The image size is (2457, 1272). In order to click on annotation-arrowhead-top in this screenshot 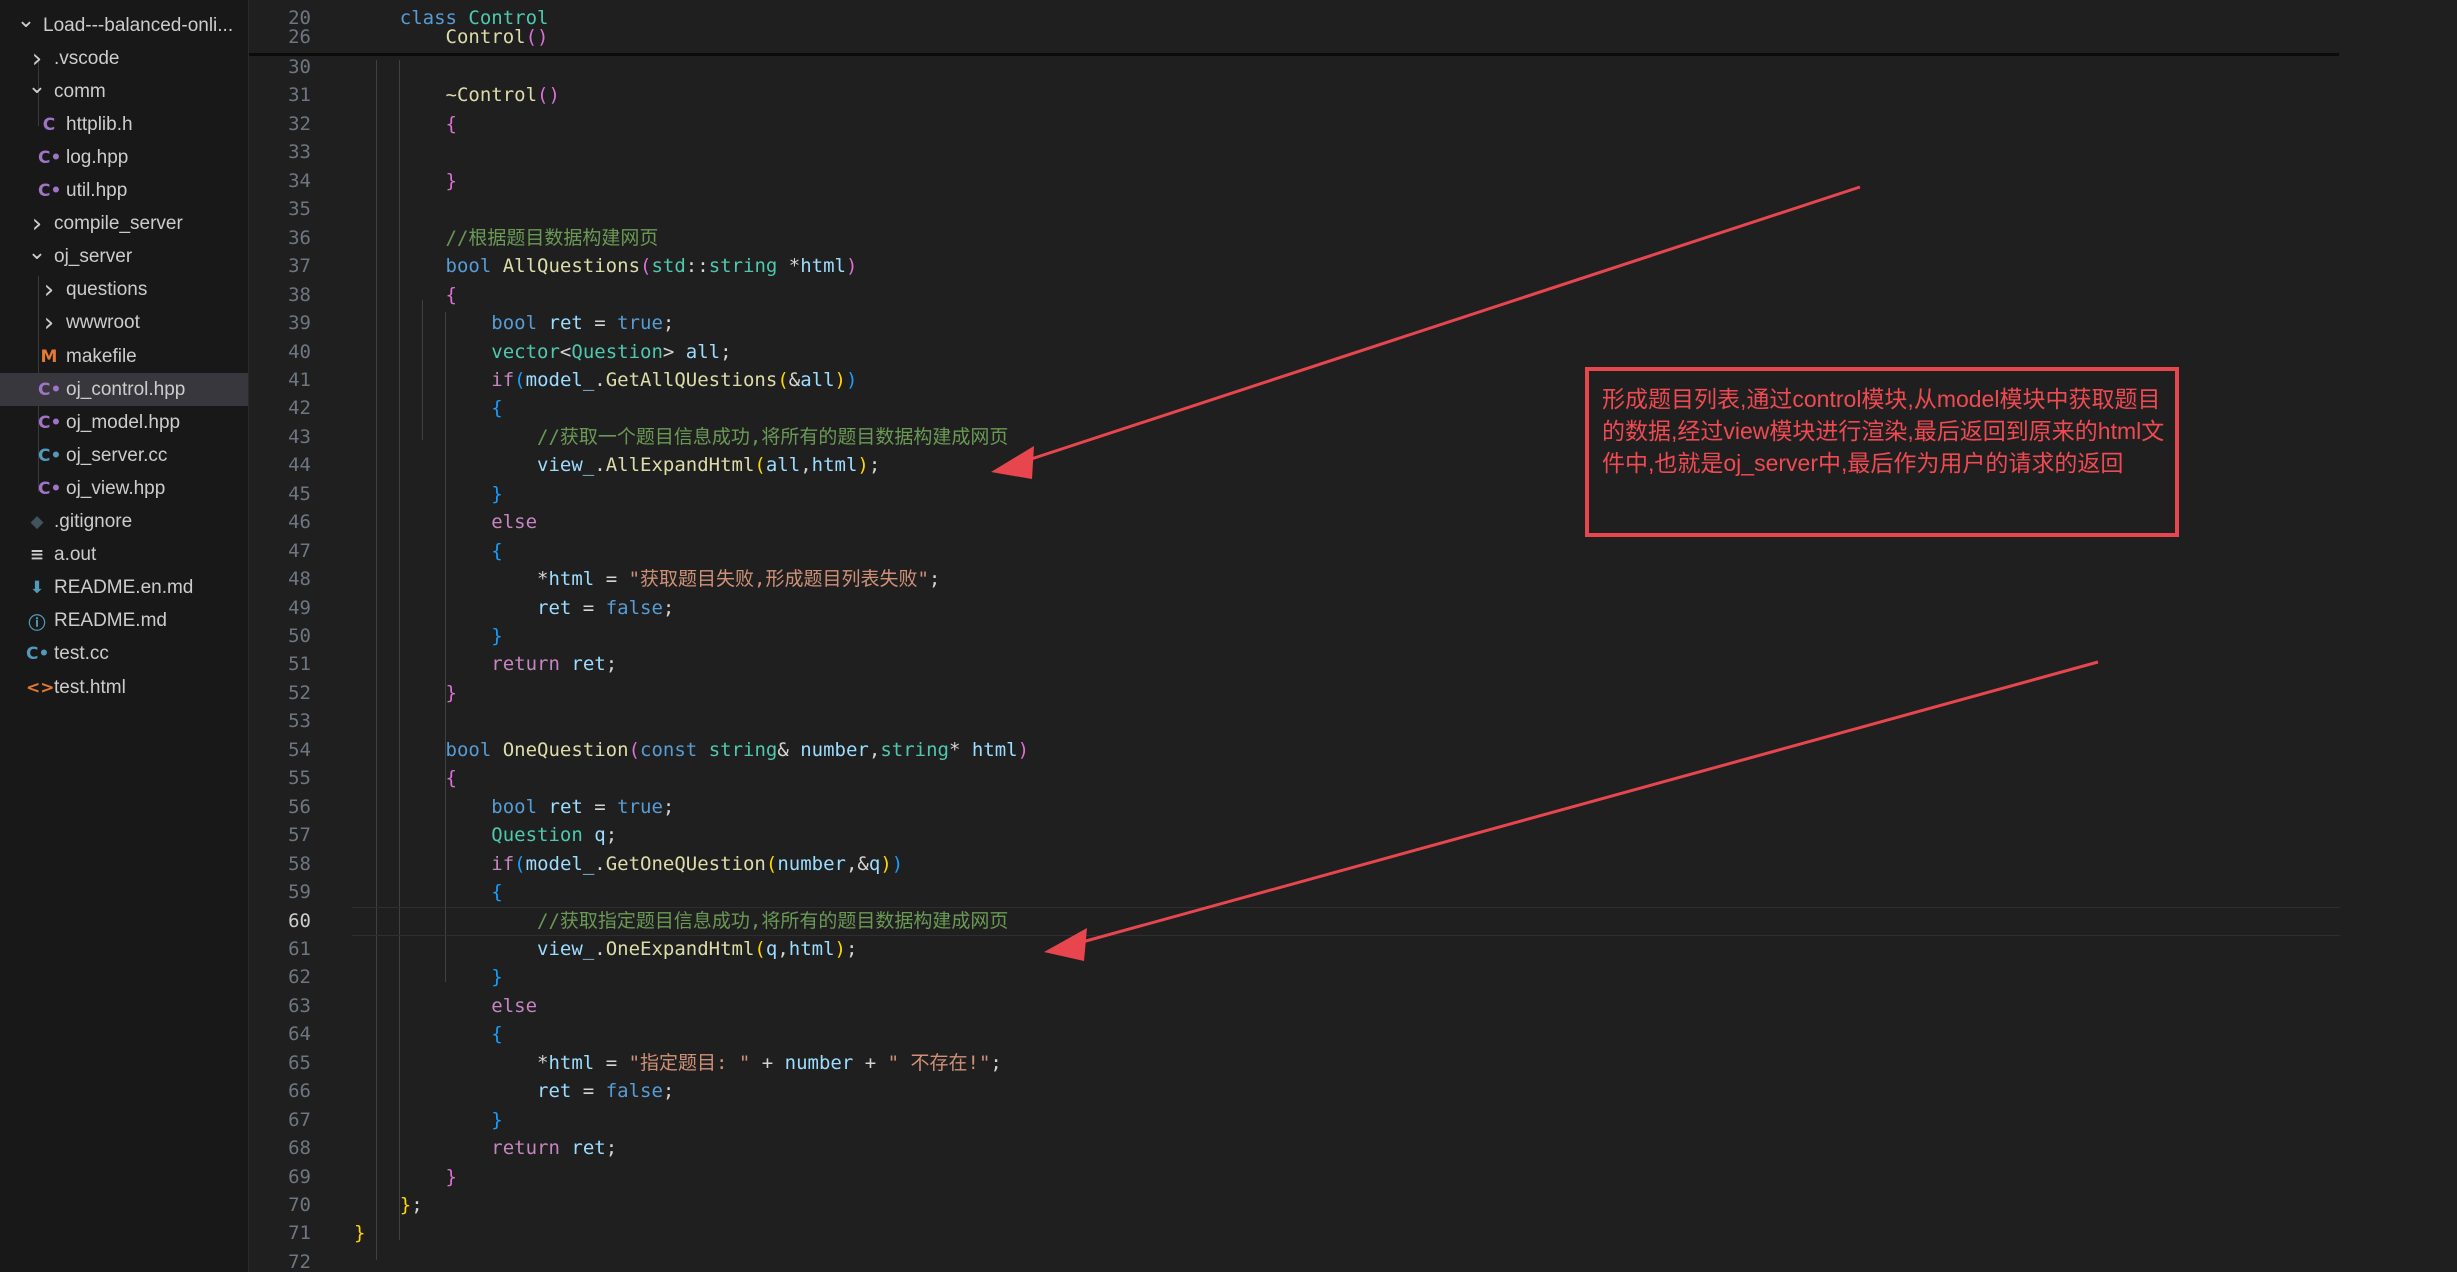, I will do `click(1012, 462)`.